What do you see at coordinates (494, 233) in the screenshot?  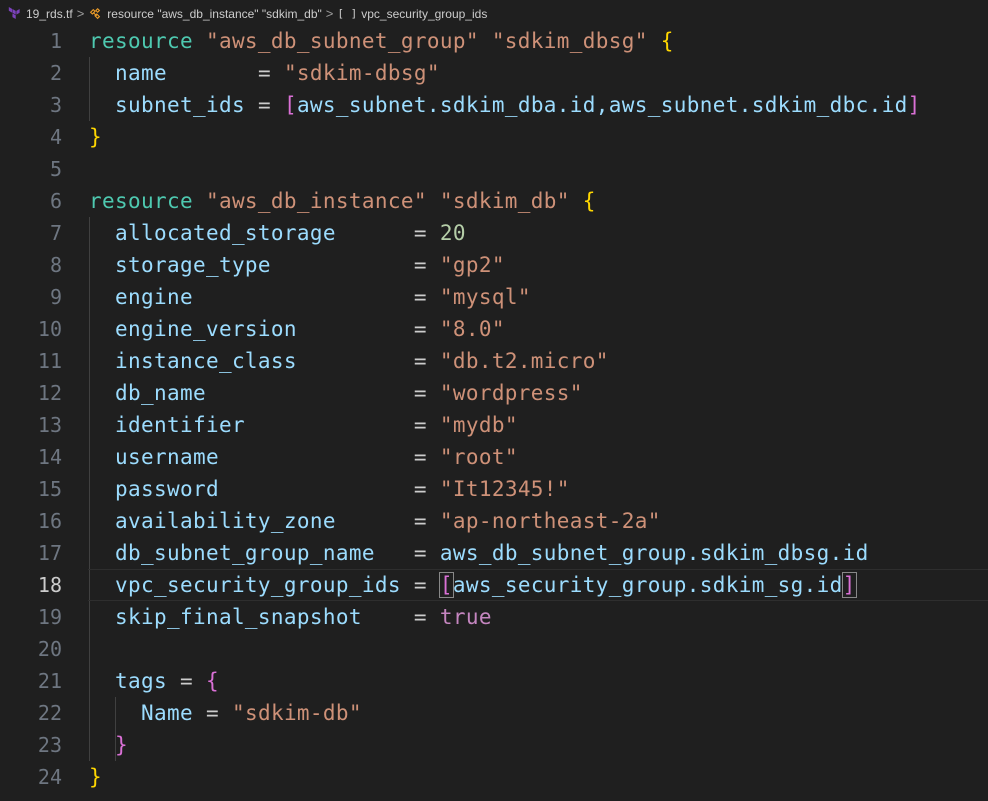 I see `code-line: allocated_storage = 20` at bounding box center [494, 233].